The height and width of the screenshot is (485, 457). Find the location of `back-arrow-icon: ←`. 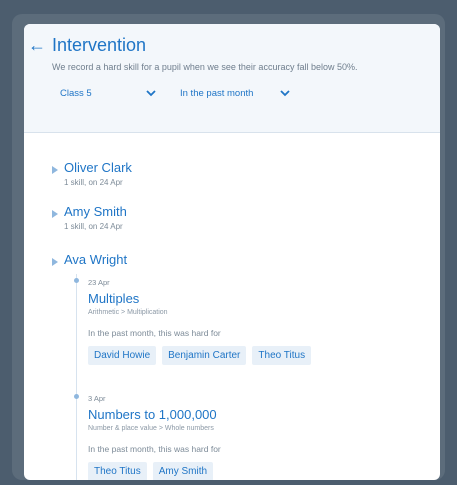

back-arrow-icon: ← is located at coordinates (37, 45).